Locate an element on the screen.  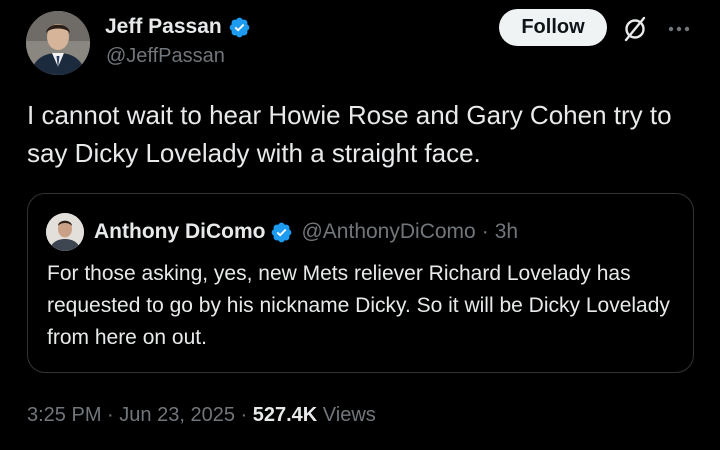
author-avatar is located at coordinates (58, 43).